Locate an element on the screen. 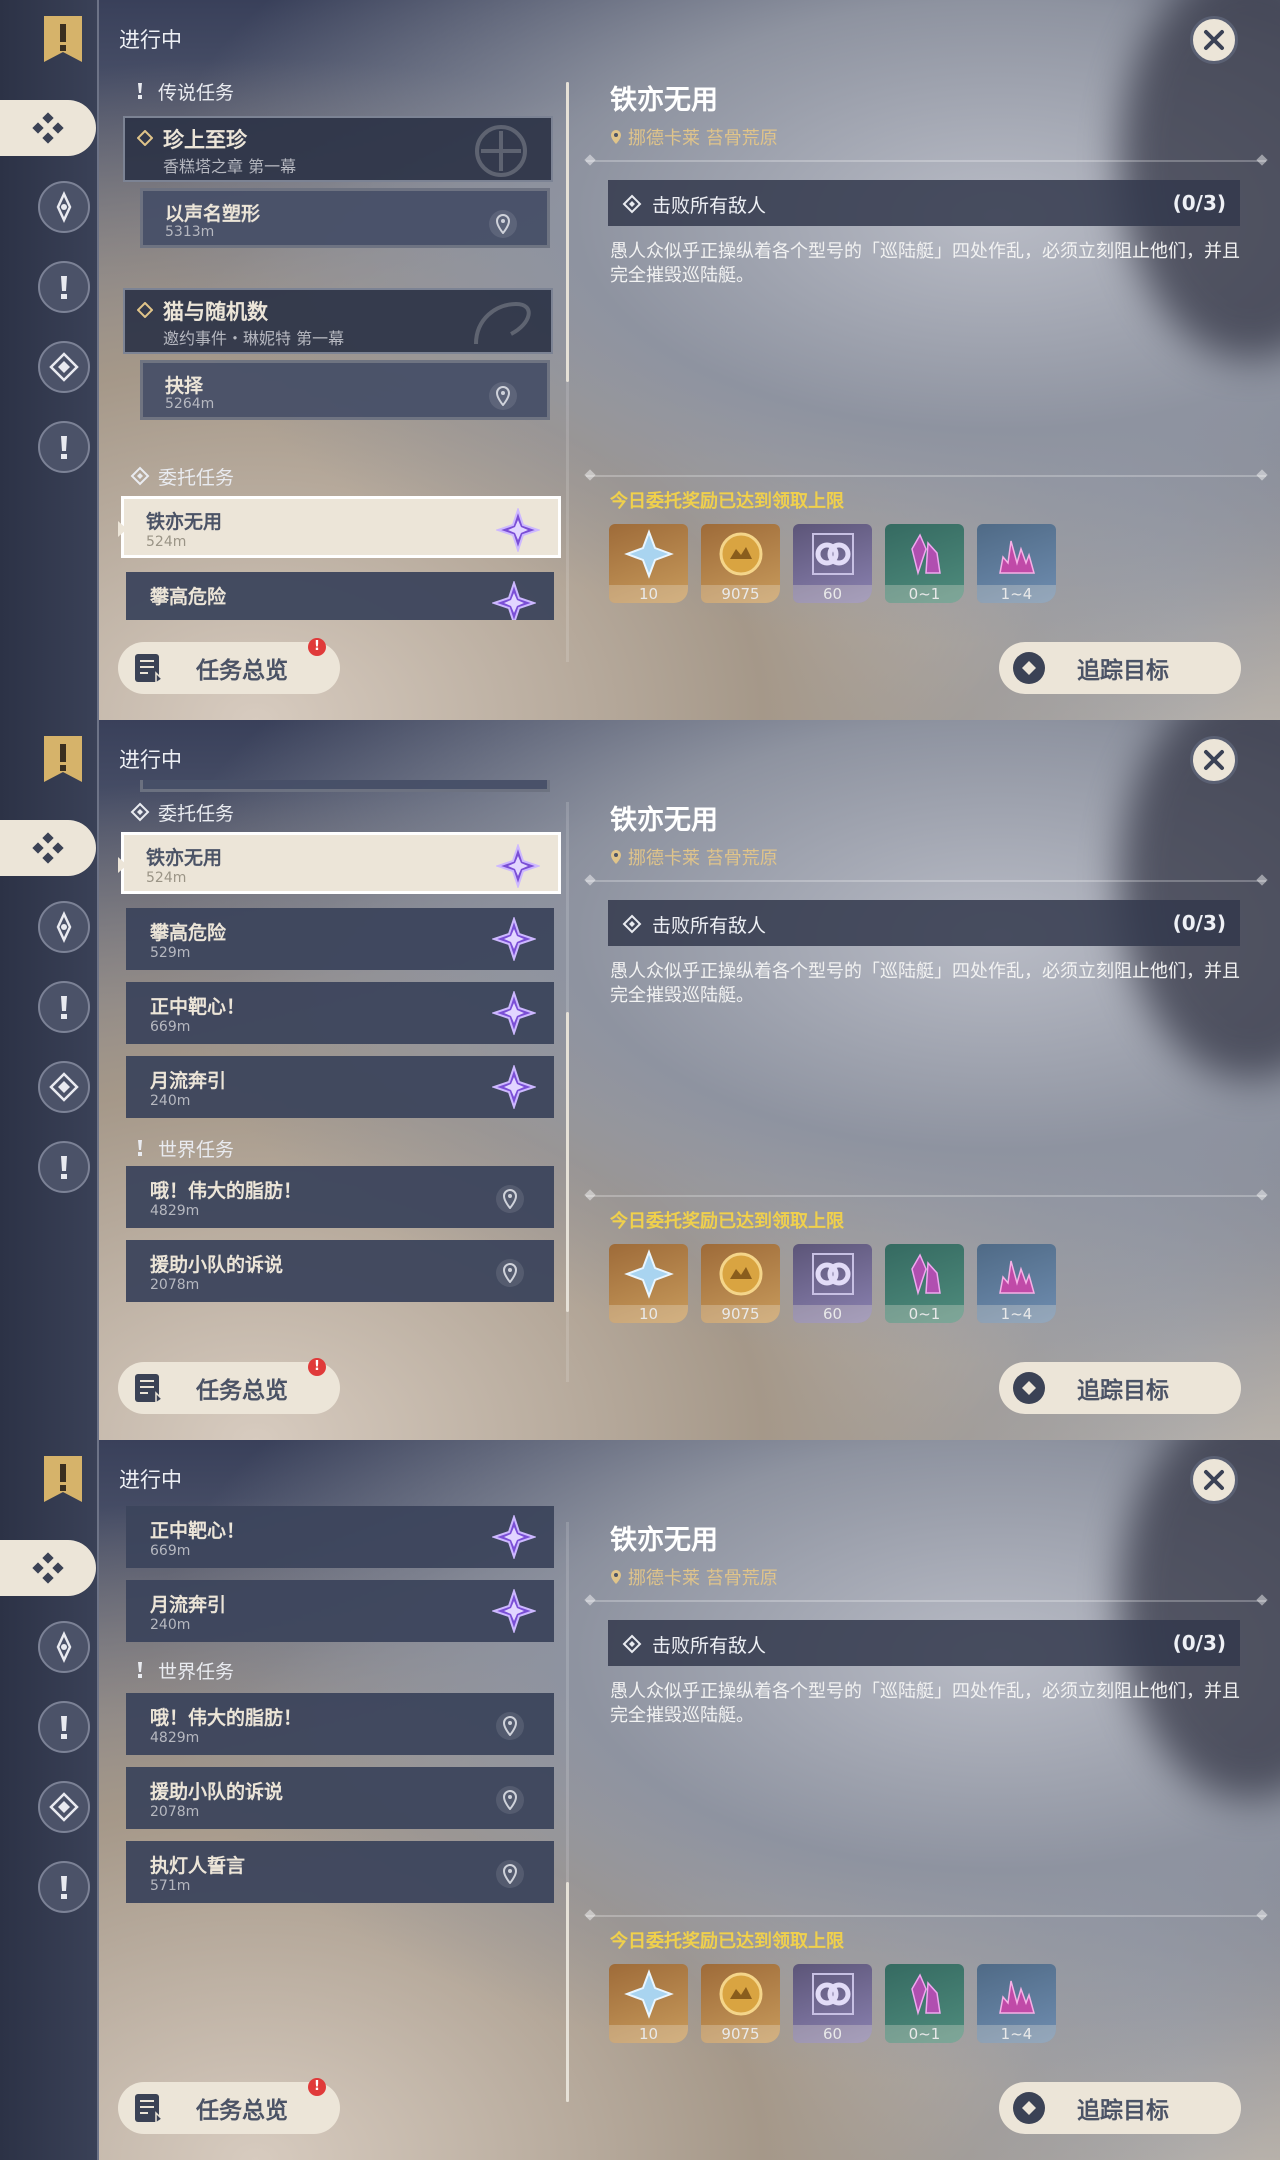 This screenshot has height=2160, width=1280. close-icon is located at coordinates (1214, 760).